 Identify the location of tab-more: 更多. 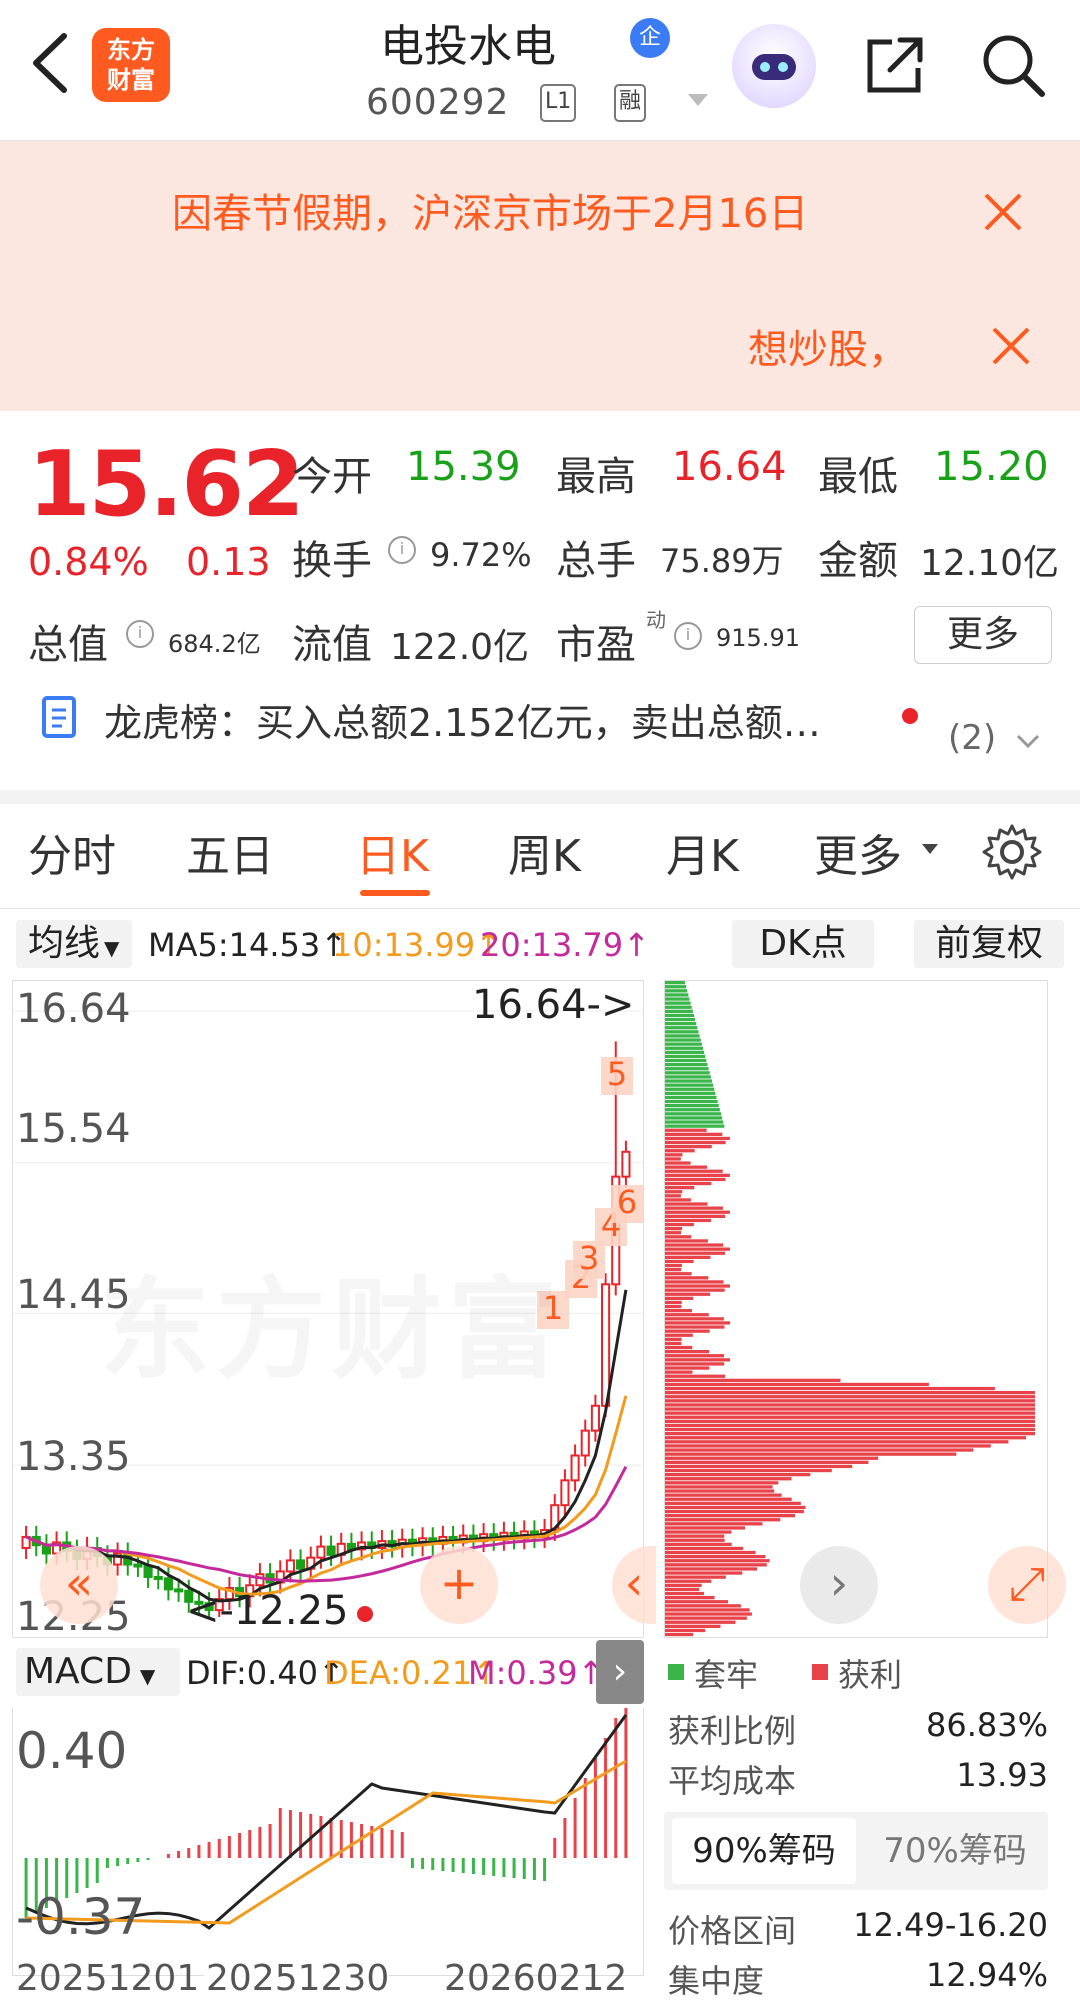
(858, 852).